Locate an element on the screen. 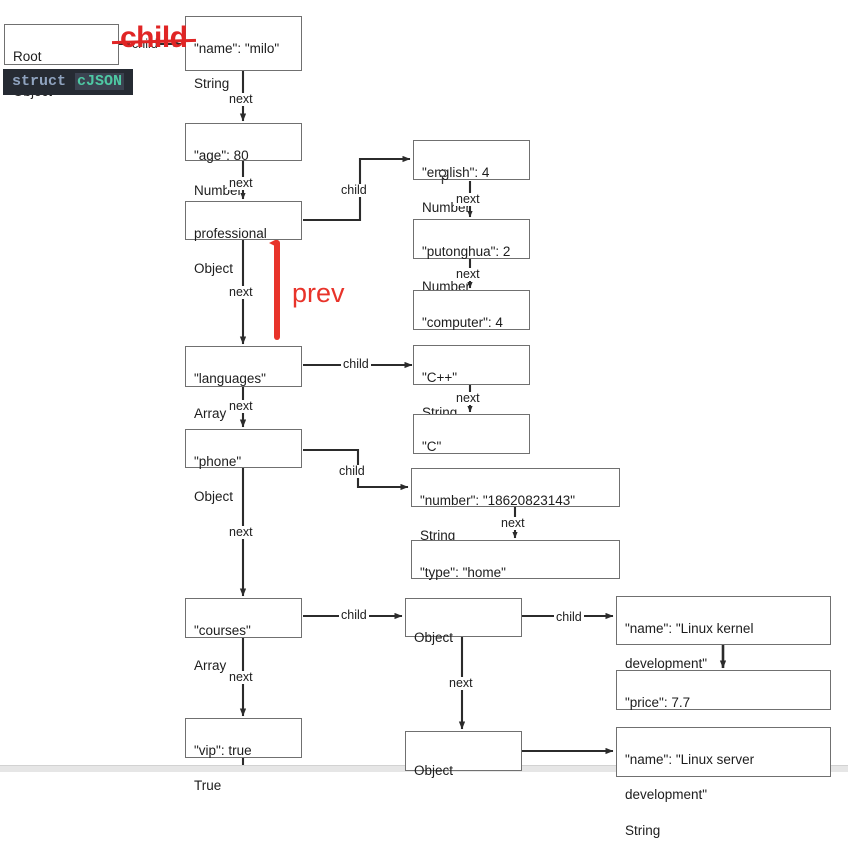  node-cpp: "C++" String is located at coordinates (471, 382).